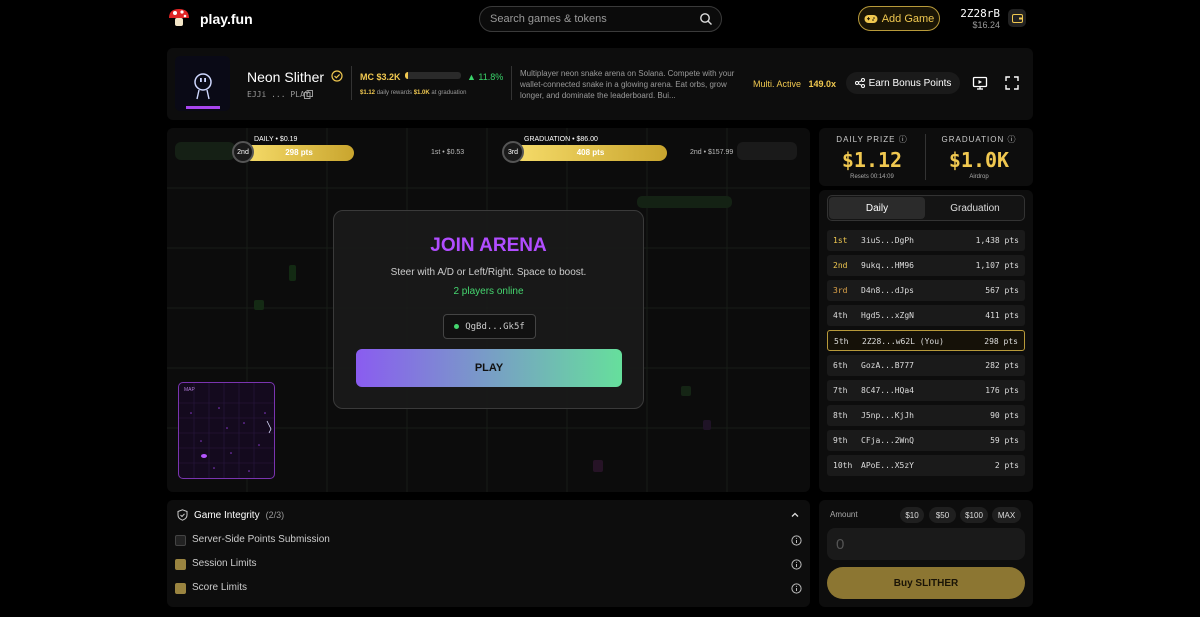 The image size is (1200, 617). Describe the element at coordinates (226, 430) in the screenshot. I see `minimap-view` at that location.